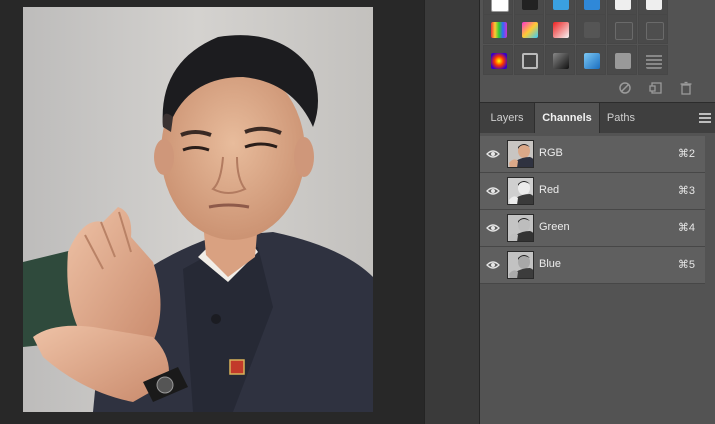 The image size is (715, 424). I want to click on divider-edge, so click(424, 212).